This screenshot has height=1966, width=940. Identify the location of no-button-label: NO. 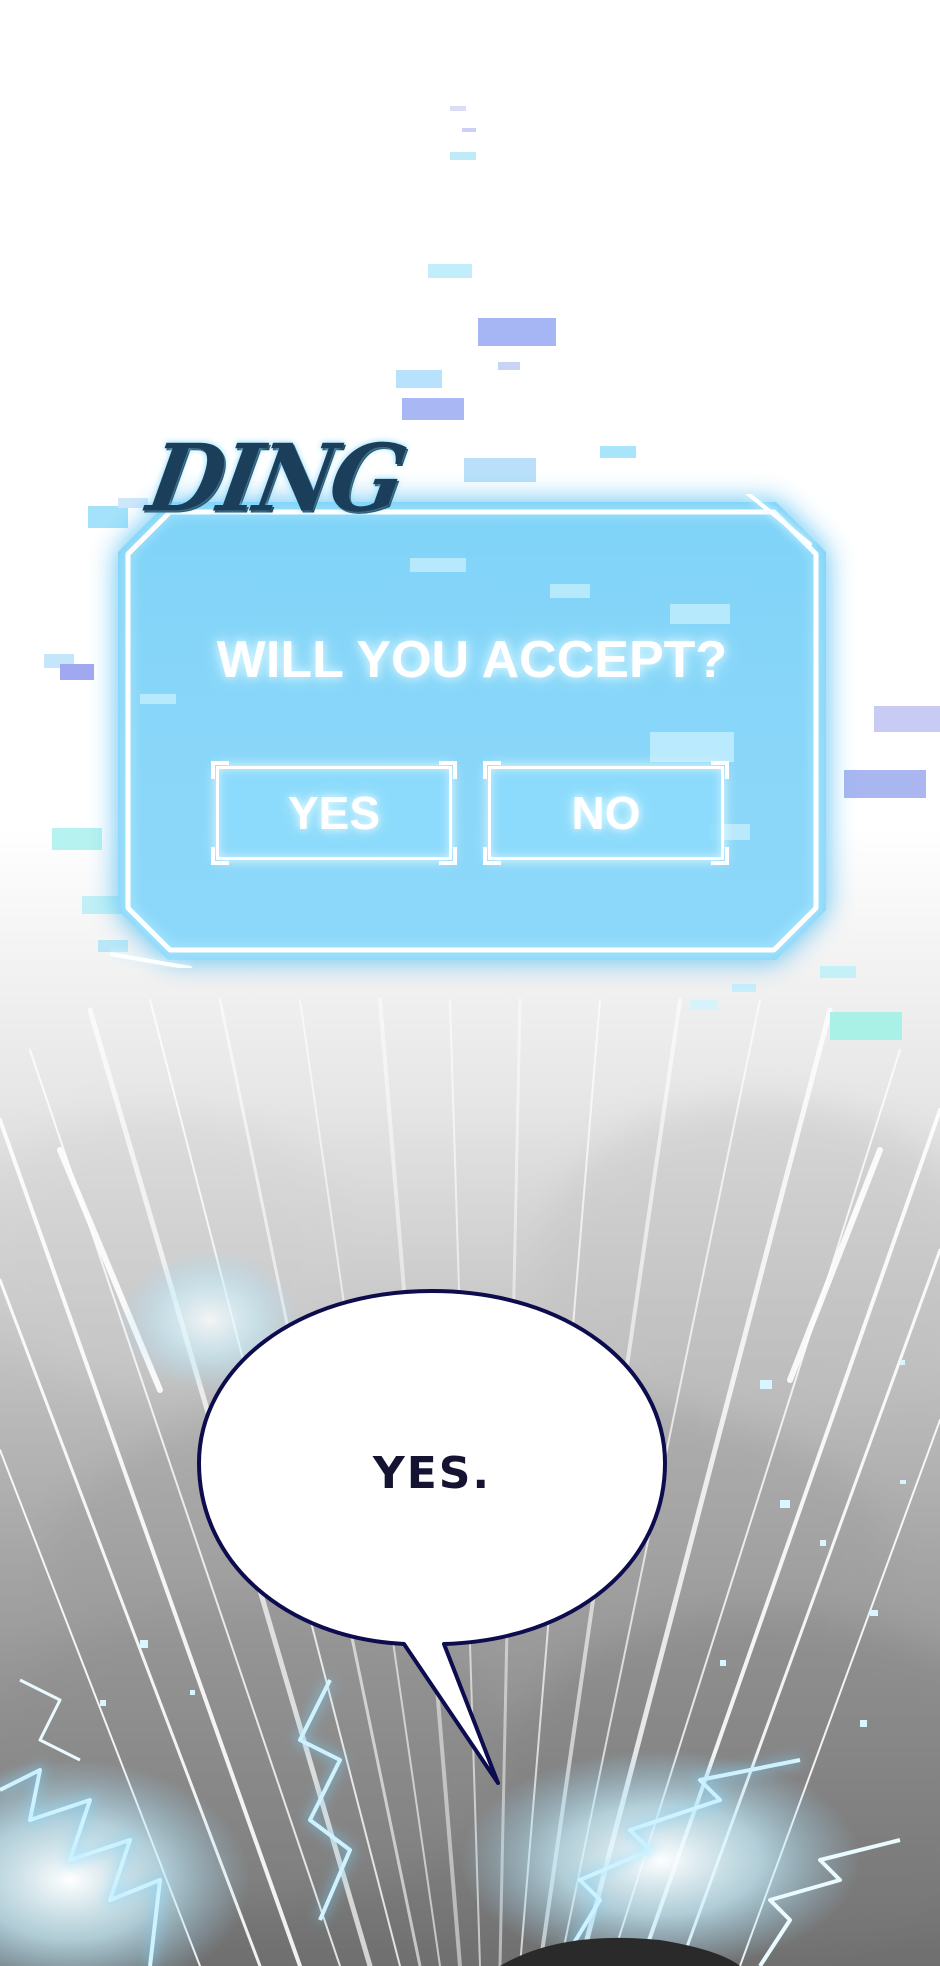
(606, 813).